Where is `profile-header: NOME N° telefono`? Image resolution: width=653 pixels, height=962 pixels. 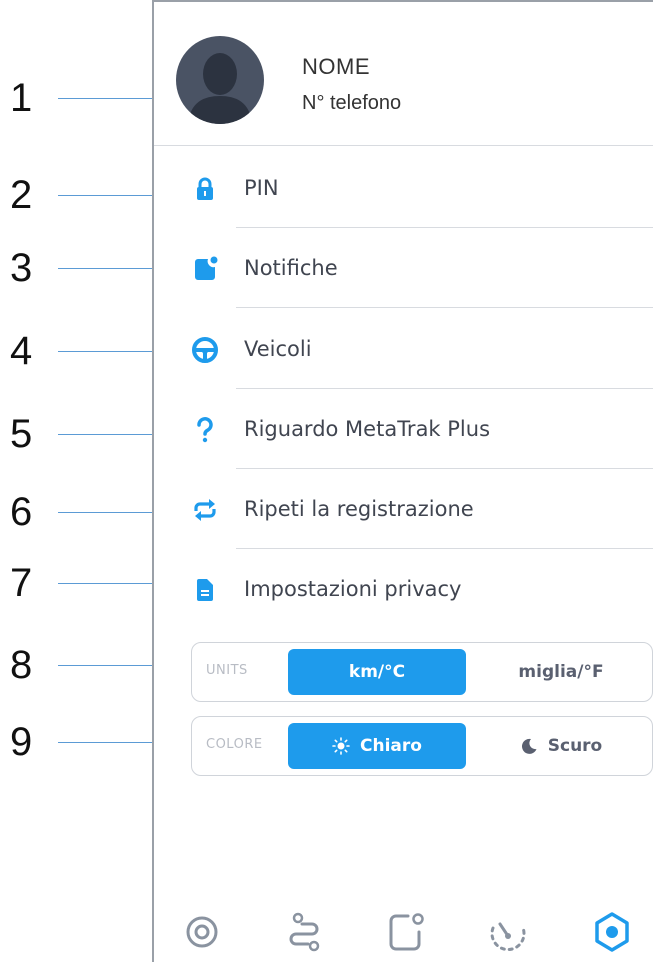
profile-header: NOME N° telefono is located at coordinates (403, 73).